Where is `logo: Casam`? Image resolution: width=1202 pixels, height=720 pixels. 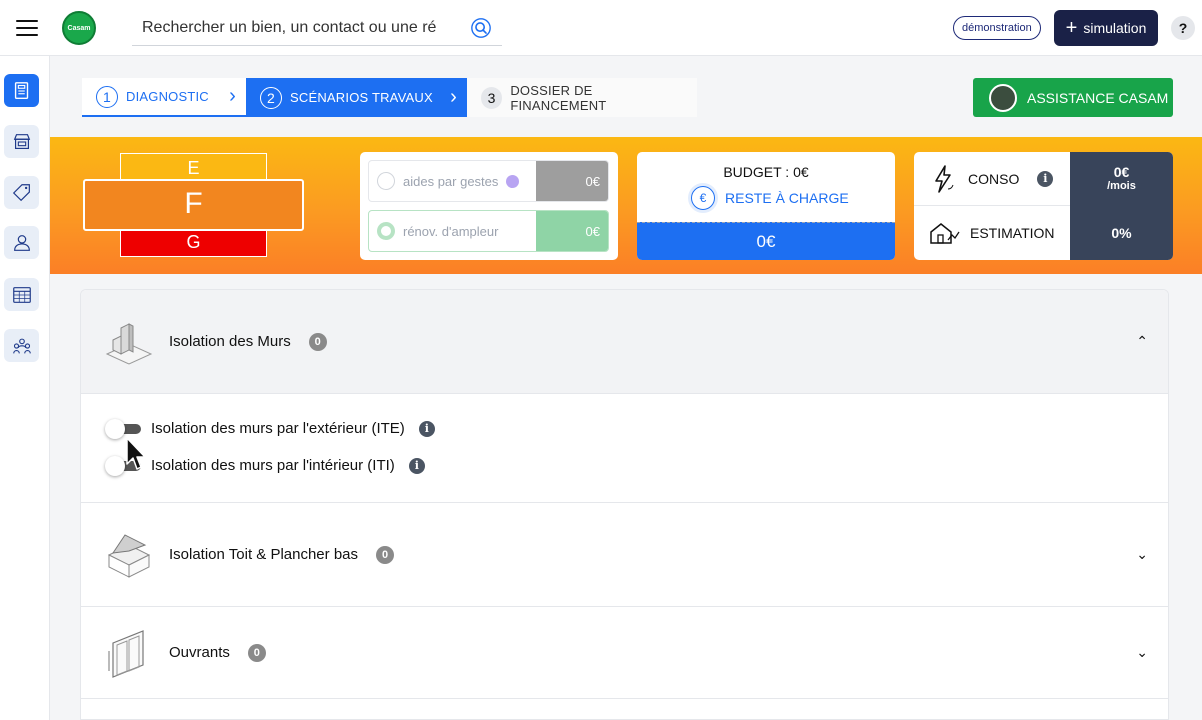 logo: Casam is located at coordinates (79, 28).